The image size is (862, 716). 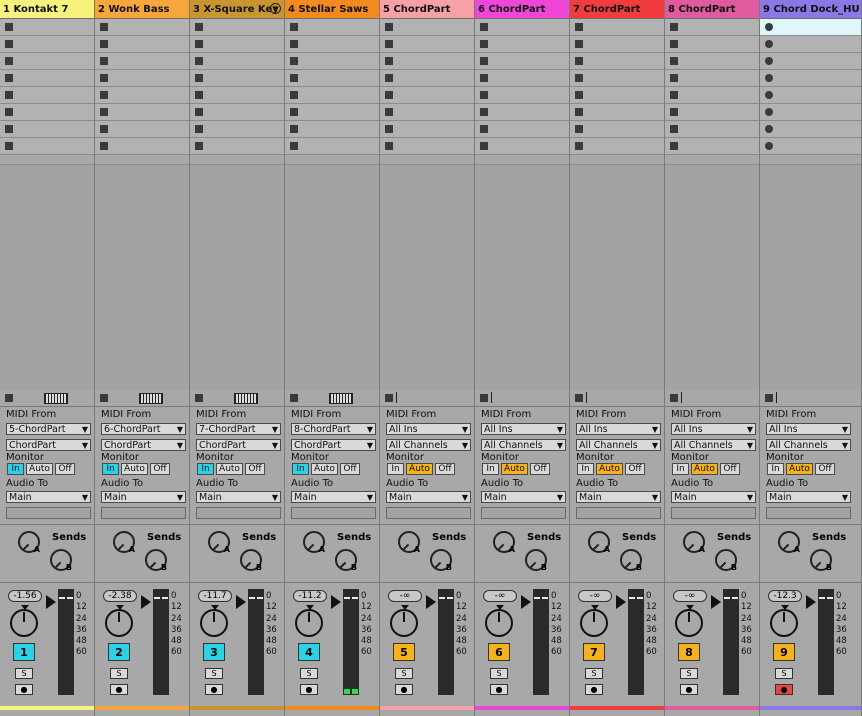 What do you see at coordinates (48, 429) in the screenshot?
I see `midi-from-select: 5-ChordPart ▼` at bounding box center [48, 429].